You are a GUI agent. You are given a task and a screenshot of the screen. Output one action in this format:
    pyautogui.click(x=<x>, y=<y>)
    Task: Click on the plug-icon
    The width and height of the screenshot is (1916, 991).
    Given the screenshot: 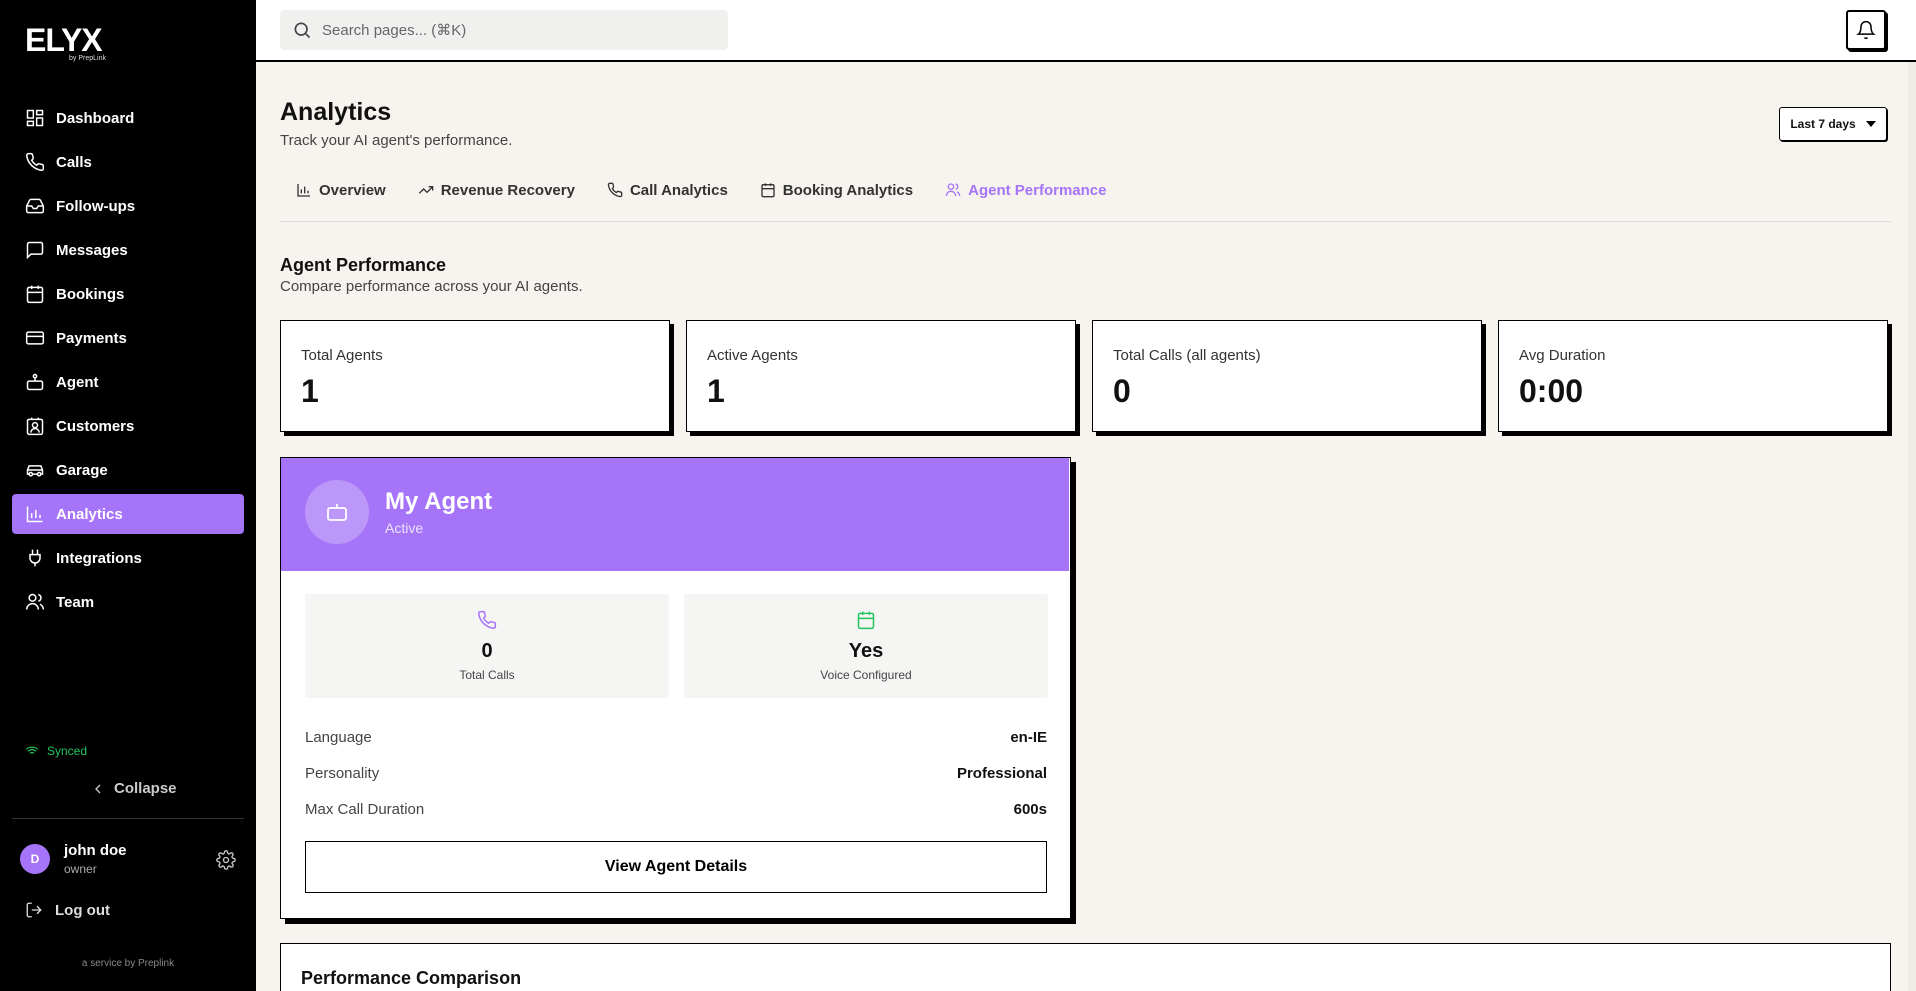 What is the action you would take?
    pyautogui.click(x=35, y=558)
    